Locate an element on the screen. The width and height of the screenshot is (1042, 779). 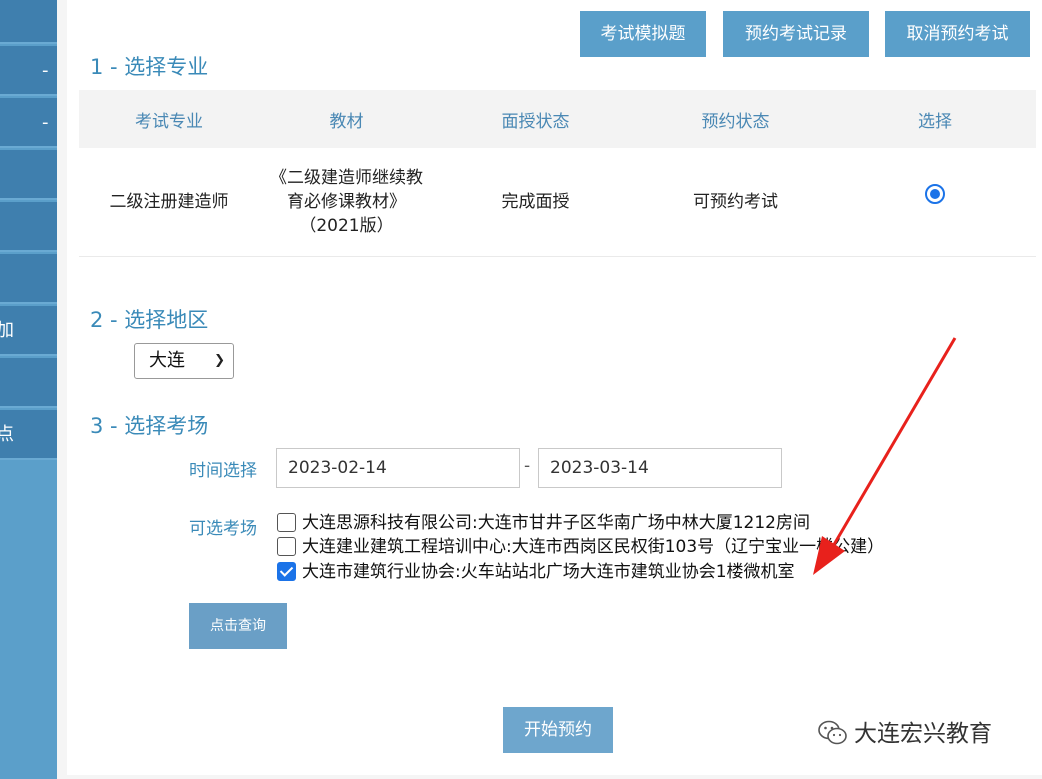
start-booking-button: 开始预约 is located at coordinates (558, 730).